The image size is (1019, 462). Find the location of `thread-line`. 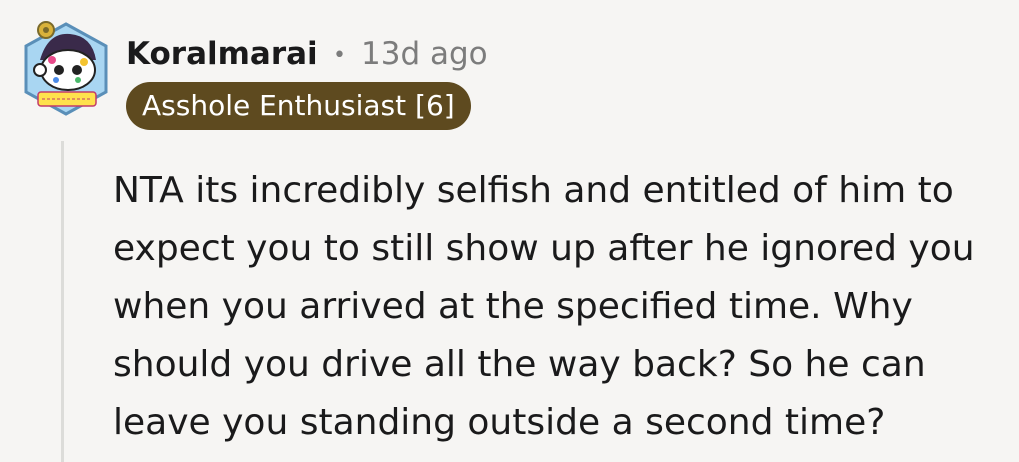

thread-line is located at coordinates (62, 301).